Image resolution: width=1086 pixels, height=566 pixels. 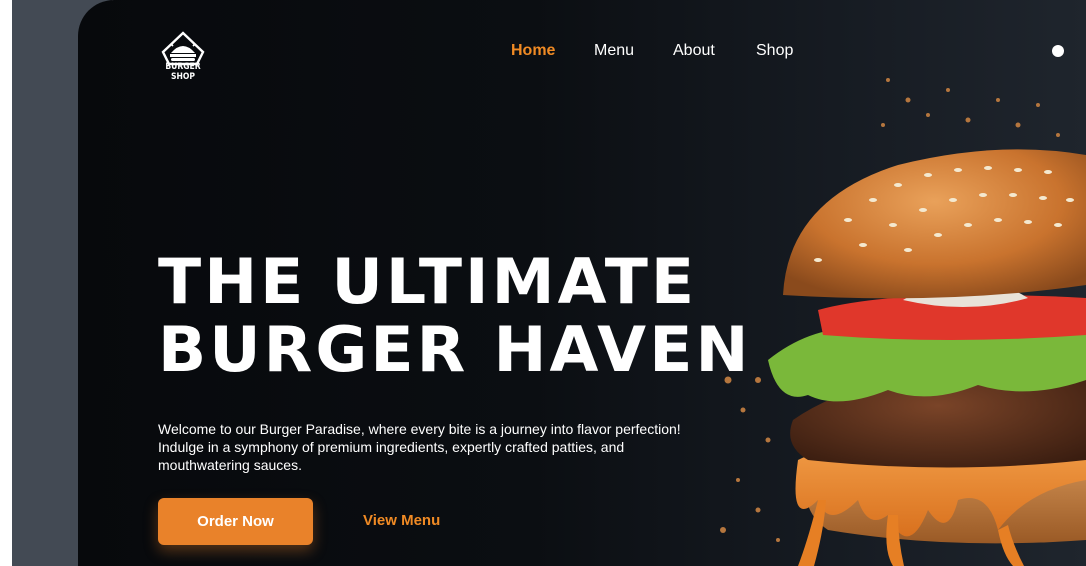 What do you see at coordinates (455, 349) in the screenshot?
I see `headline-line-2: BURGER HAVEN` at bounding box center [455, 349].